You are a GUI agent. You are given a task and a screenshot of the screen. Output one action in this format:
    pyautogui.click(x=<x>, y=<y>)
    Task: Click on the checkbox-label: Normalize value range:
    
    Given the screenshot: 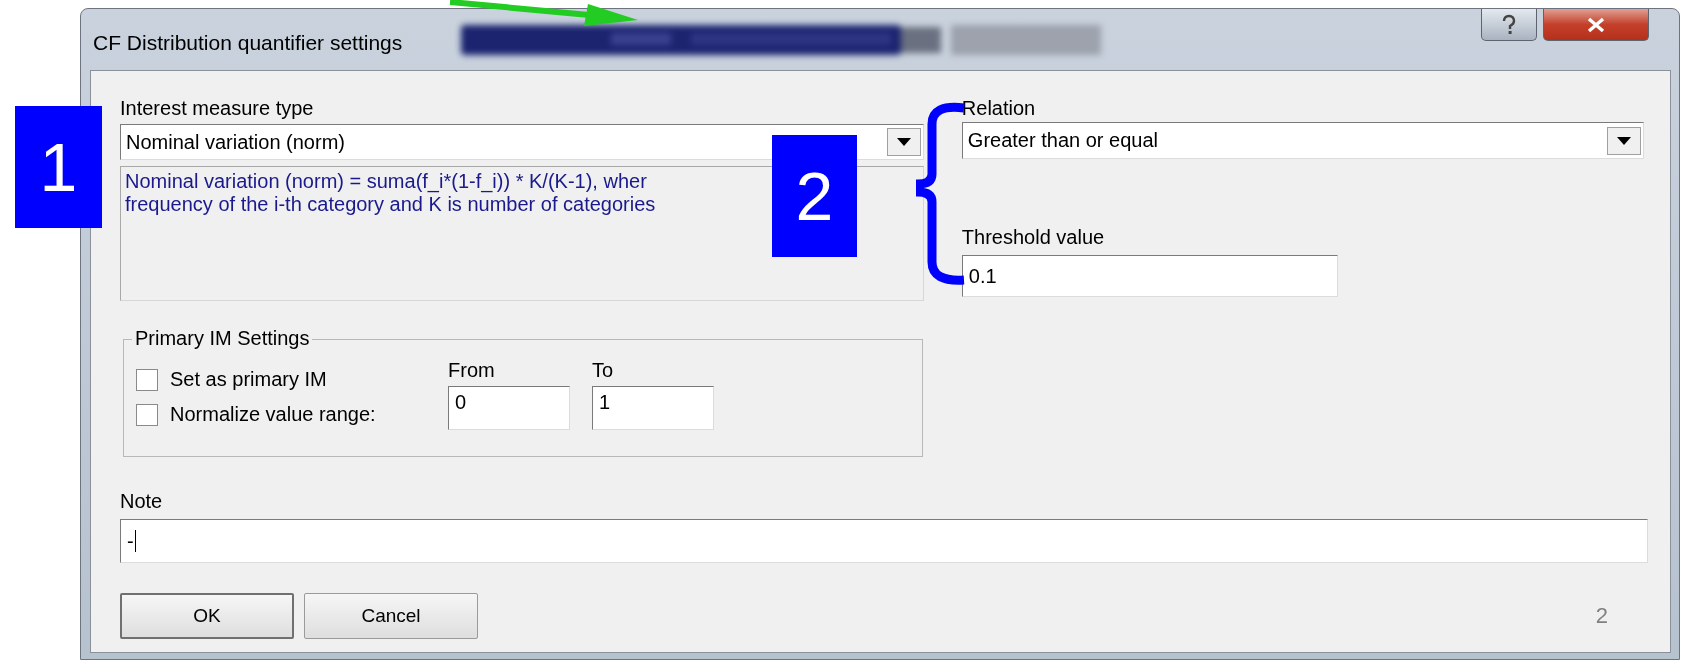 What is the action you would take?
    pyautogui.click(x=273, y=414)
    